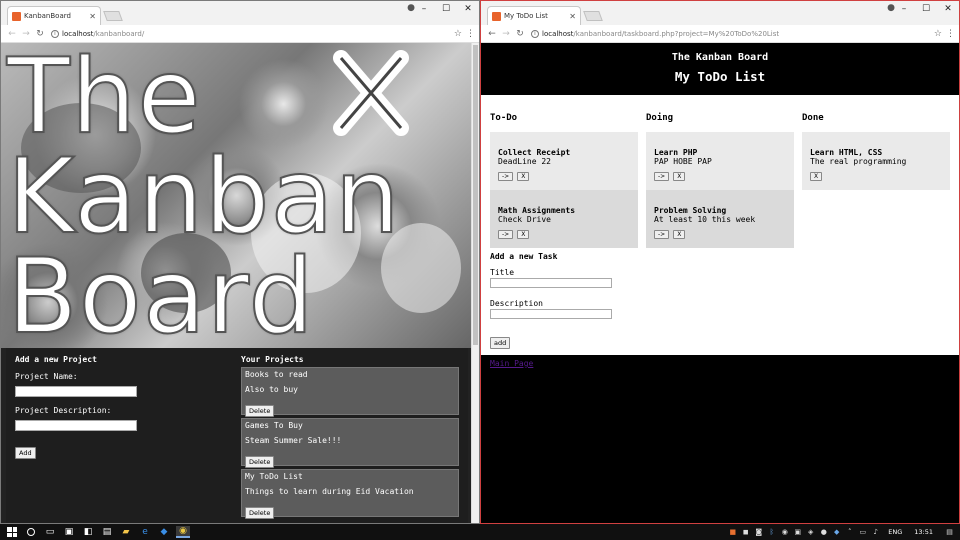  What do you see at coordinates (823, 532) in the screenshot?
I see `tray-app-icon: ●` at bounding box center [823, 532].